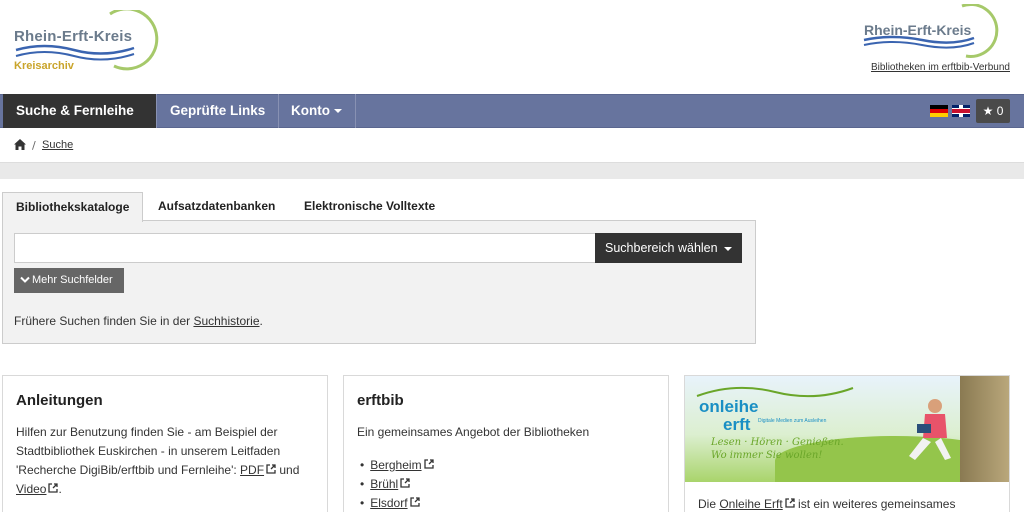 Image resolution: width=1024 pixels, height=512 pixels. Describe the element at coordinates (940, 67) in the screenshot. I see `verbund-link: Bibliotheken im erftbib-Verbund` at that location.